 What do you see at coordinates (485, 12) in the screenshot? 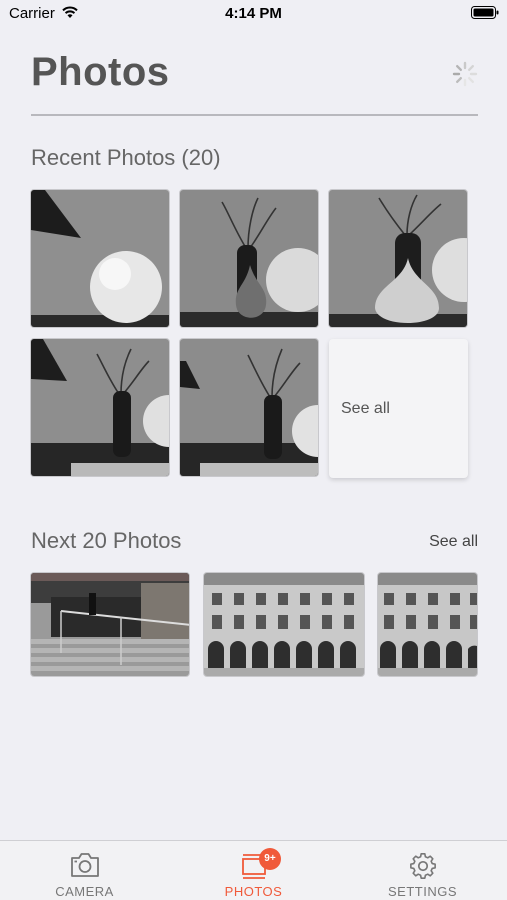
I see `battery-icon` at bounding box center [485, 12].